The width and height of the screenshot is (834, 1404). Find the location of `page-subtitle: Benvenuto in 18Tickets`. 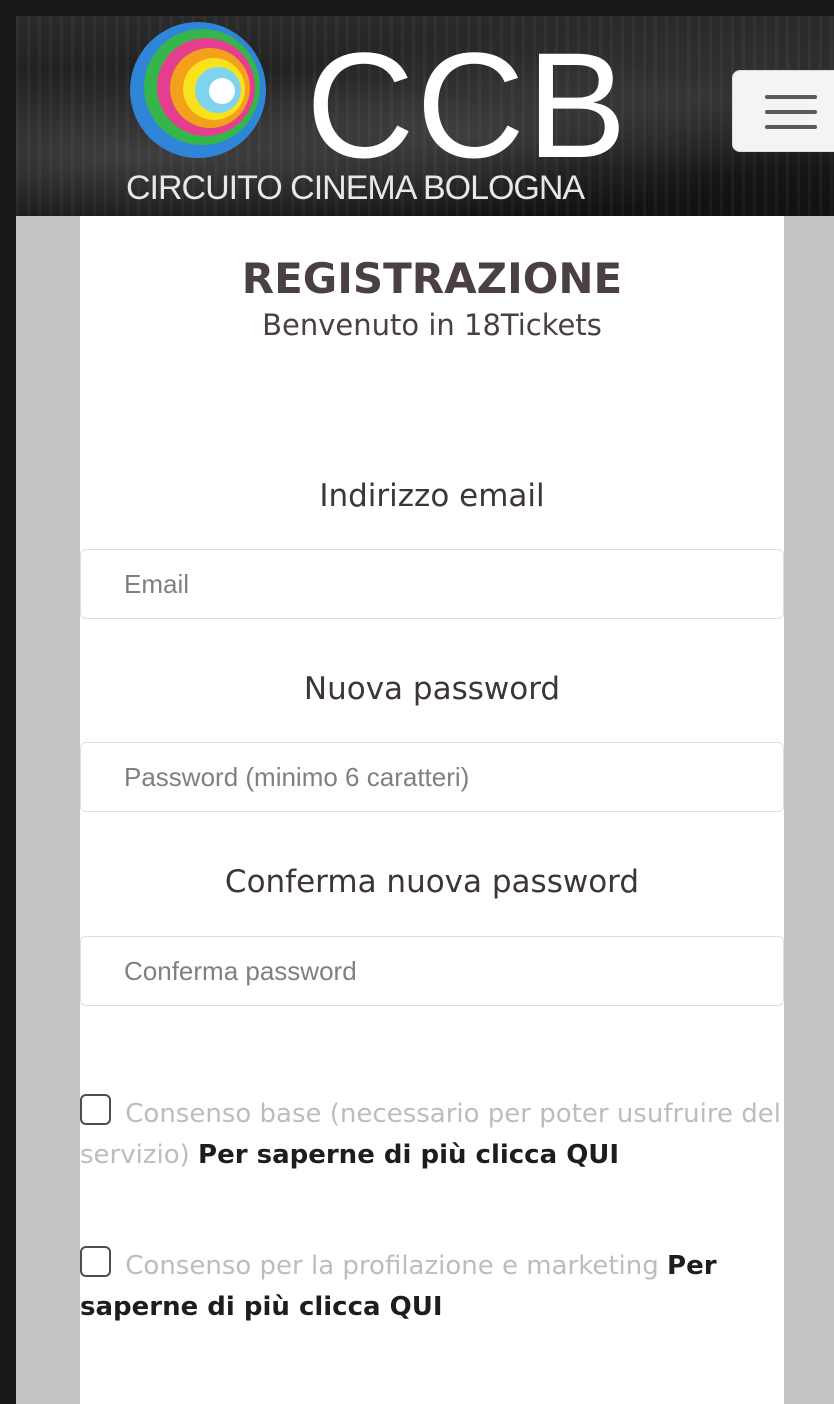

page-subtitle: Benvenuto in 18Tickets is located at coordinates (432, 325).